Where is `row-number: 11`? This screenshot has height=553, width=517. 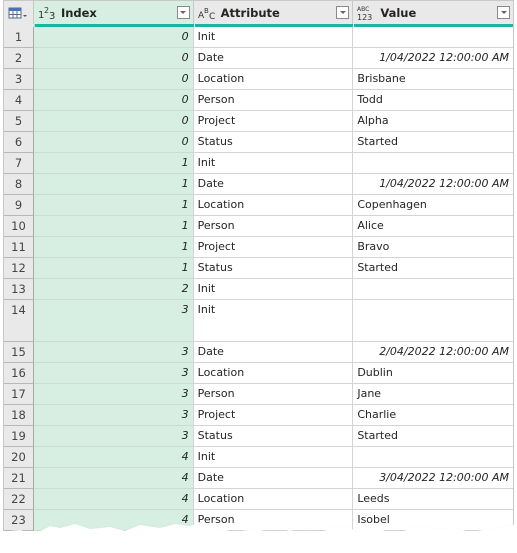
row-number: 11 is located at coordinates (19, 247).